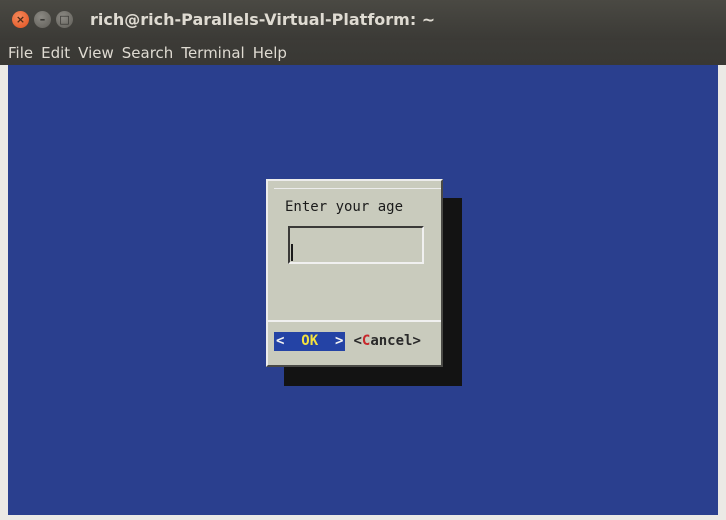  I want to click on ok-button-right-bracket: >, so click(331, 340).